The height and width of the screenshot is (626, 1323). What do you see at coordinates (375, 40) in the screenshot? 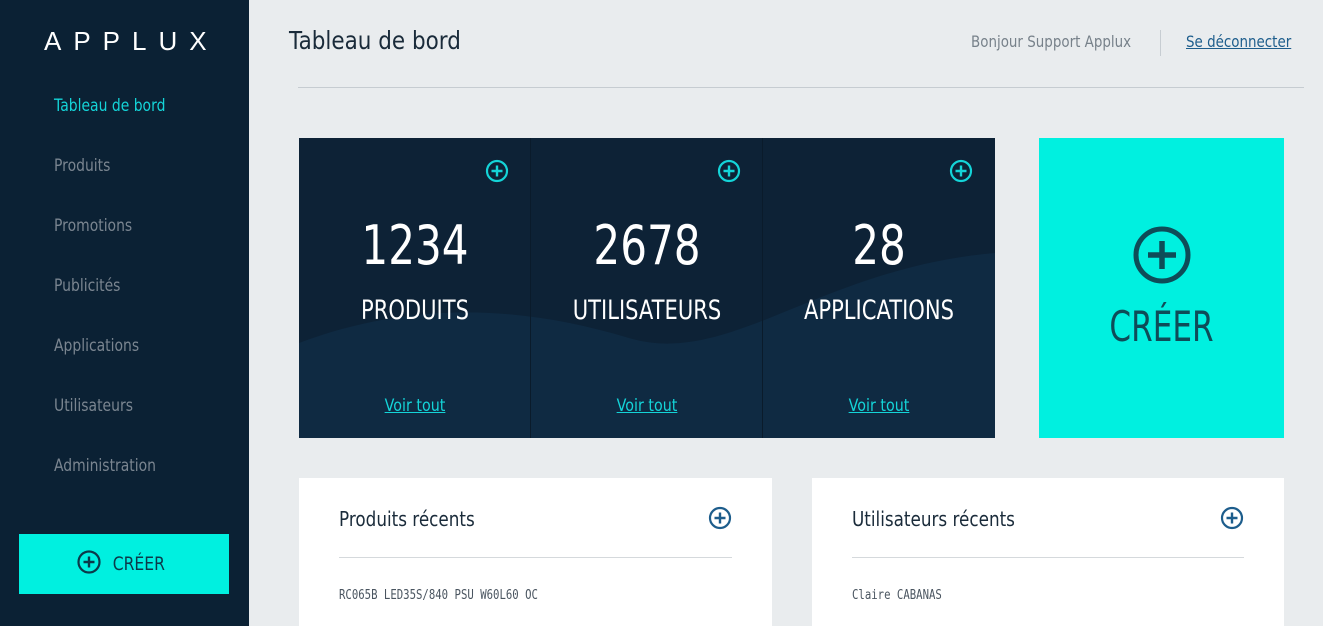
I see `page-title: Tableau de bord` at bounding box center [375, 40].